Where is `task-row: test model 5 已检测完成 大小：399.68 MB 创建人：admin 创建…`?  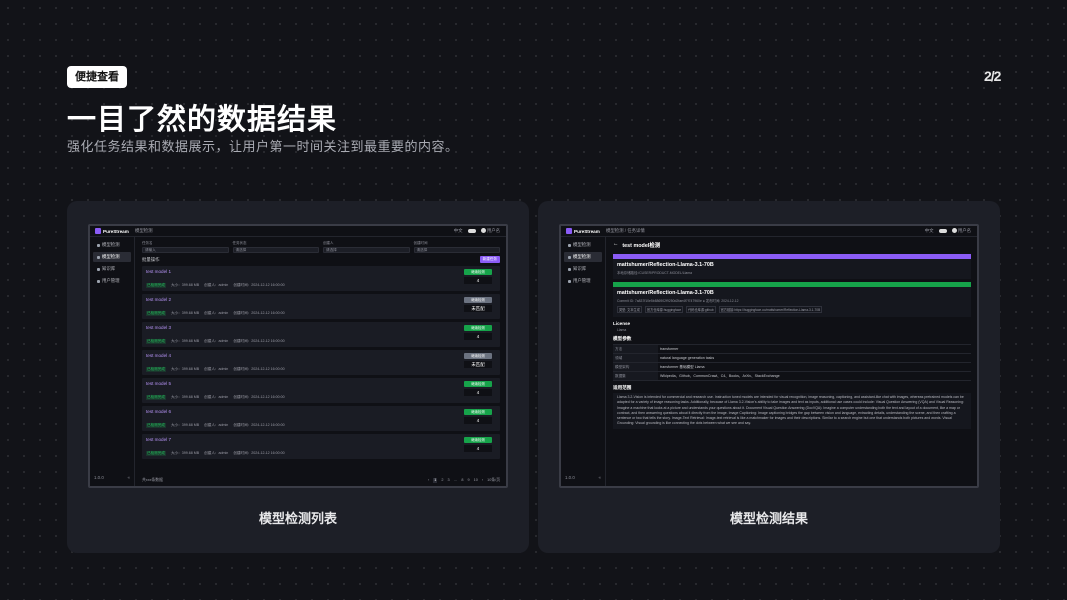
task-row: test model 5 已检测完成 大小：399.68 MB 创建人：admin 创建… is located at coordinates (321, 390).